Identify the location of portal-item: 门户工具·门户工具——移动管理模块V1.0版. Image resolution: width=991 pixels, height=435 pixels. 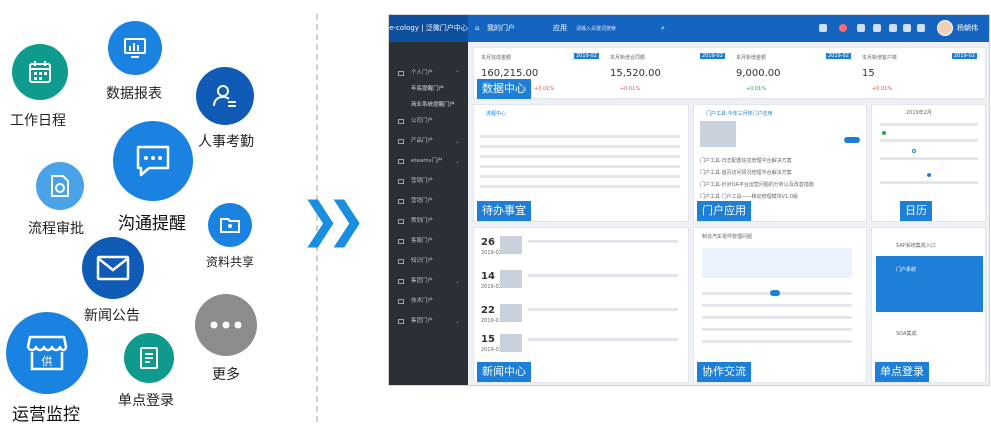
(749, 196).